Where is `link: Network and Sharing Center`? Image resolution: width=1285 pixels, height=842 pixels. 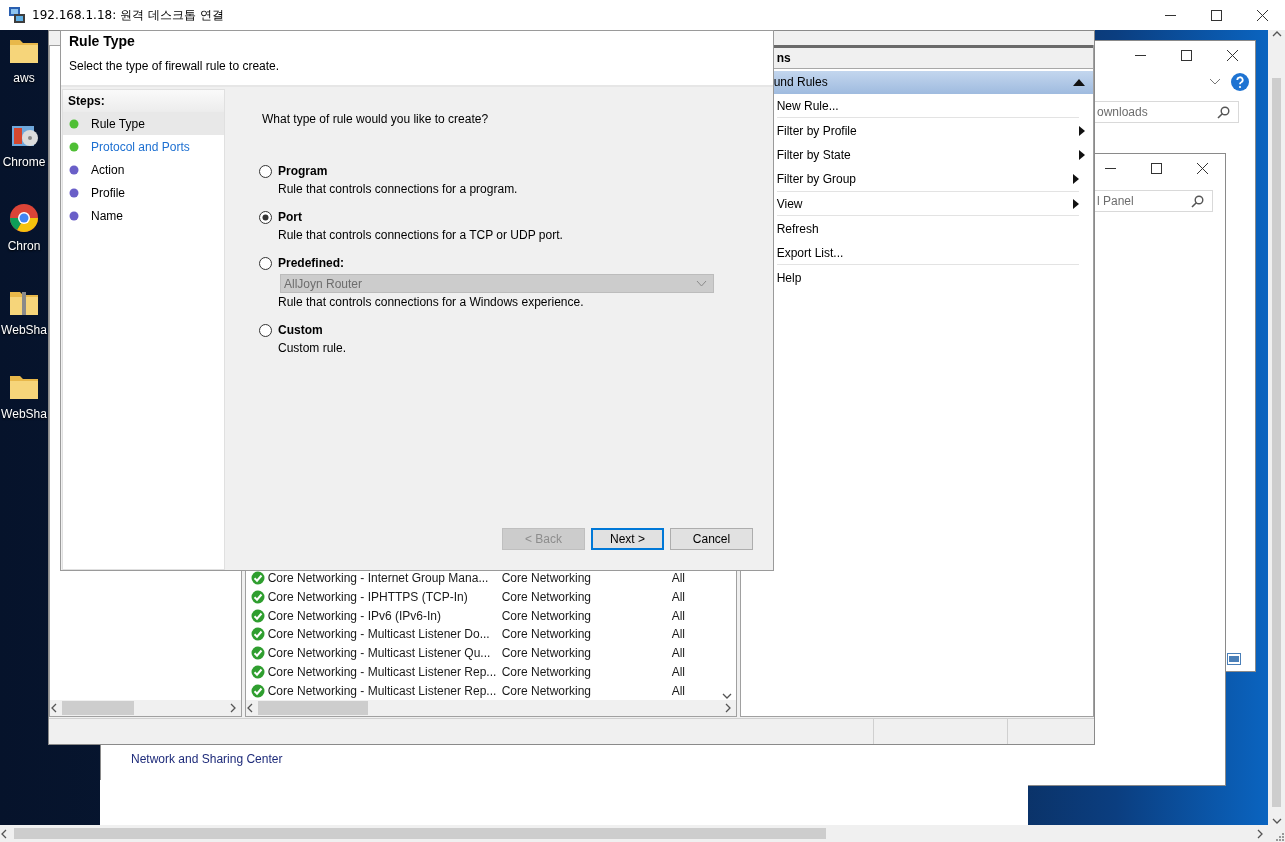 link: Network and Sharing Center is located at coordinates (207, 759).